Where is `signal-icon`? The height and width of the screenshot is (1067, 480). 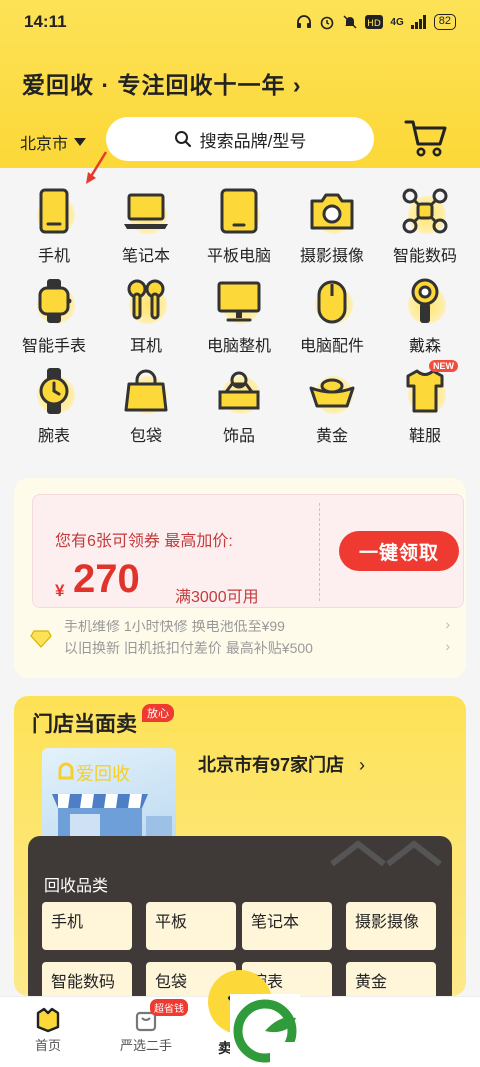
signal-icon is located at coordinates (418, 22).